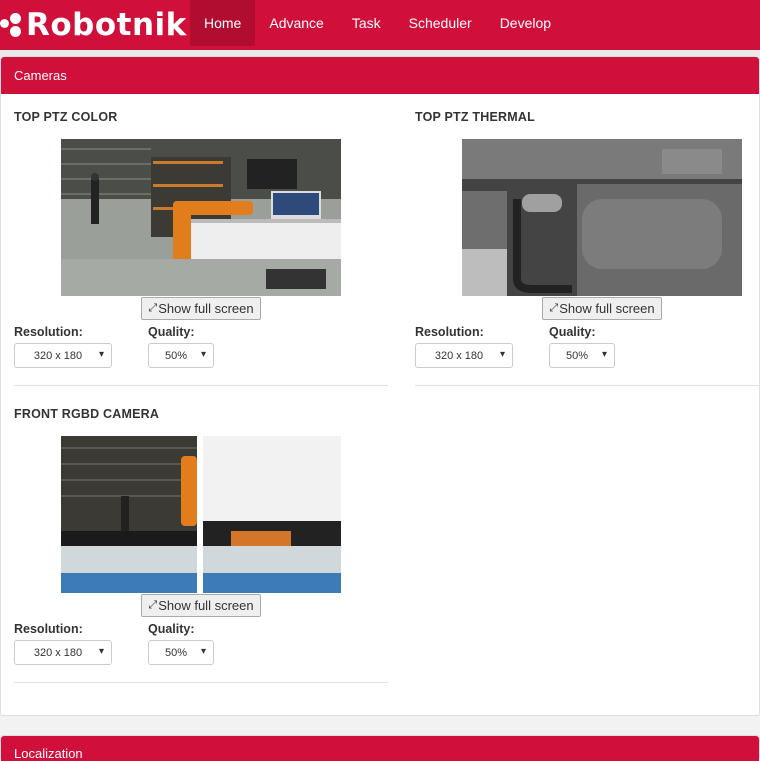 The height and width of the screenshot is (761, 760). I want to click on nav-develop: Develop, so click(525, 23).